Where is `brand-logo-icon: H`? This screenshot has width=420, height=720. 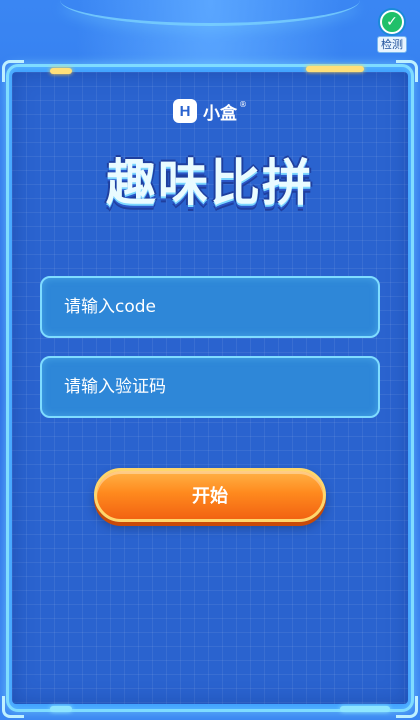
brand-logo-icon: H is located at coordinates (185, 111).